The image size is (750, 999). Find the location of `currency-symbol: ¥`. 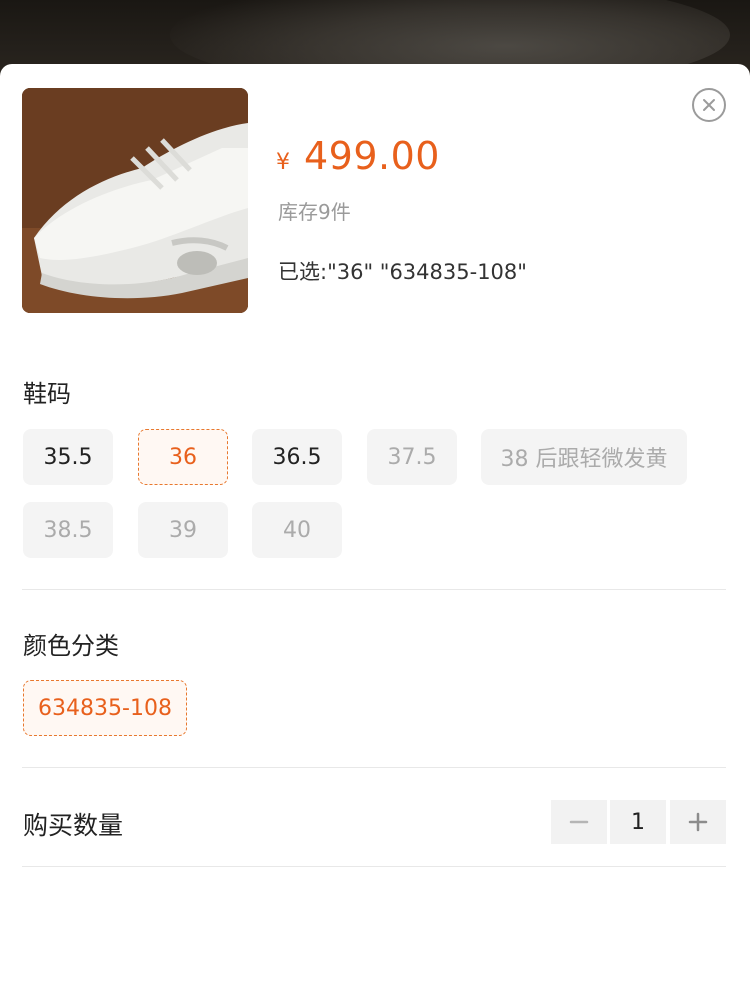

currency-symbol: ¥ is located at coordinates (283, 162).